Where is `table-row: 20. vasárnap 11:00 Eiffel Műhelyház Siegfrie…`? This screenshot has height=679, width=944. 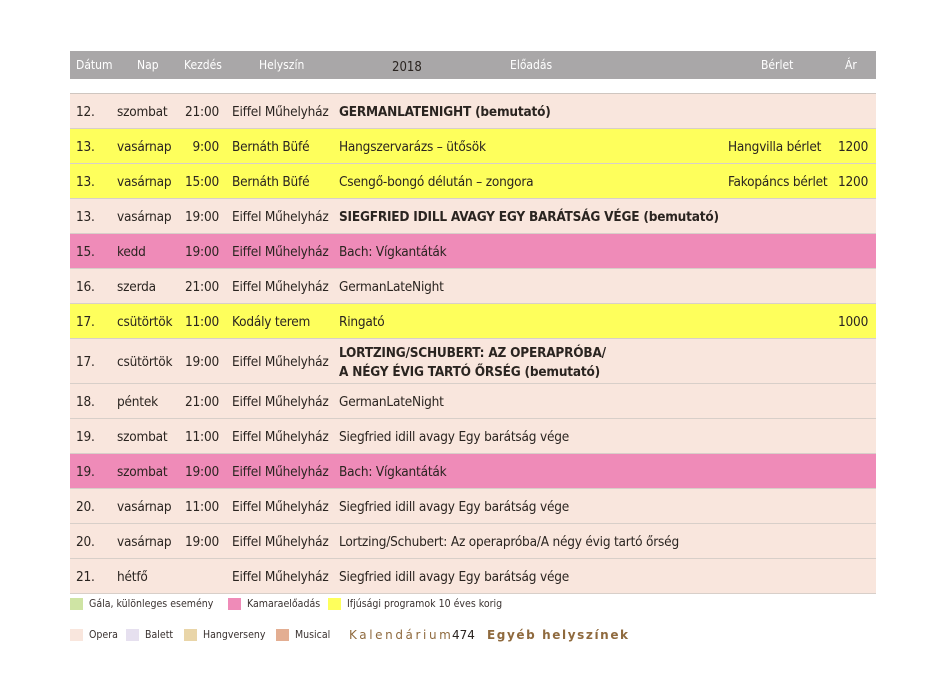
table-row: 20. vasárnap 11:00 Eiffel Műhelyház Siegfrie… is located at coordinates (473, 506).